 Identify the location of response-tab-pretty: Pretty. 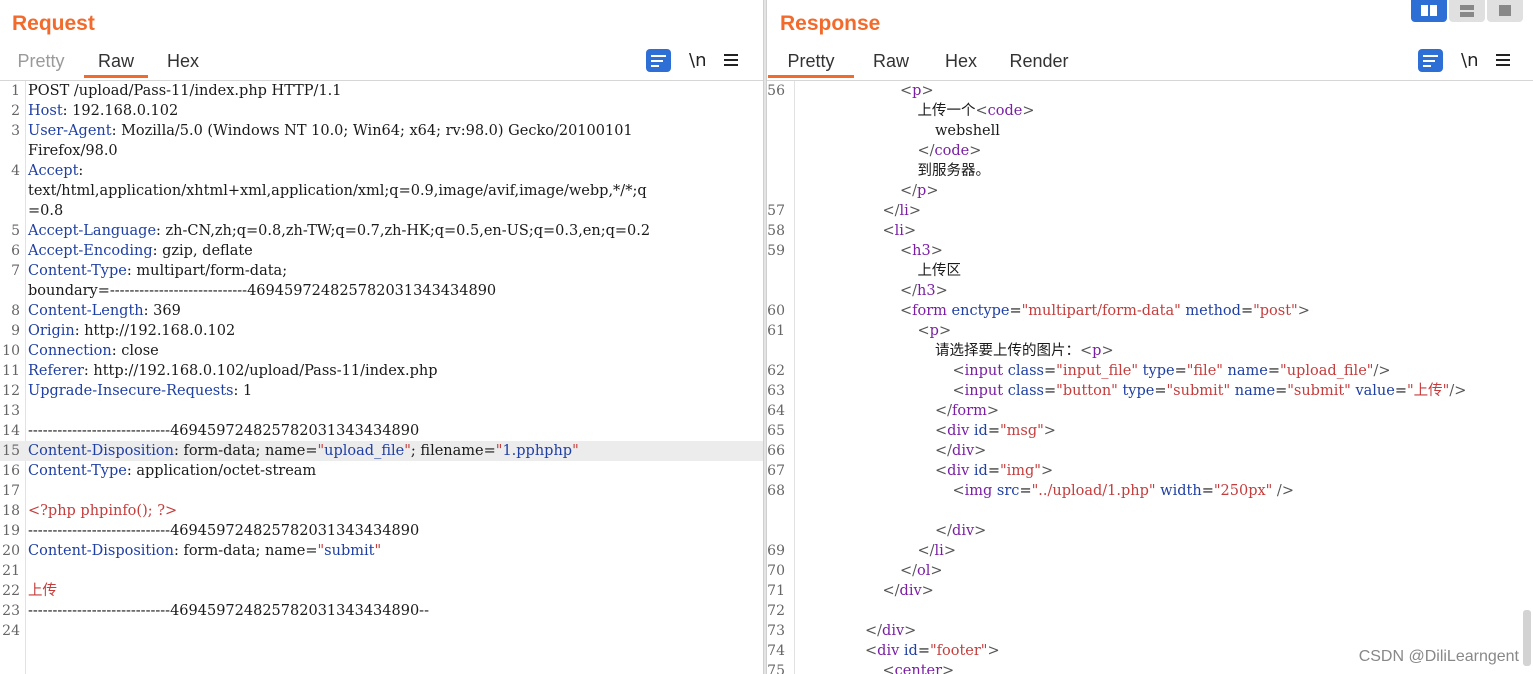
(811, 62).